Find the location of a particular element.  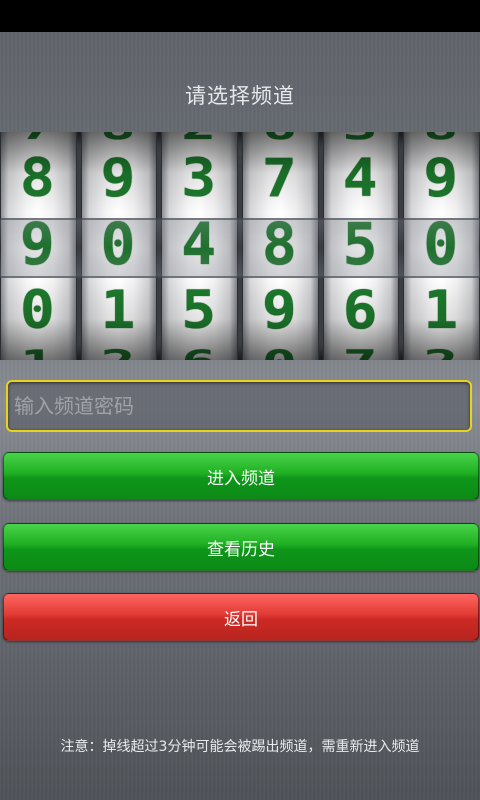

wheel-digit-selected: 8 is located at coordinates (280, 244).